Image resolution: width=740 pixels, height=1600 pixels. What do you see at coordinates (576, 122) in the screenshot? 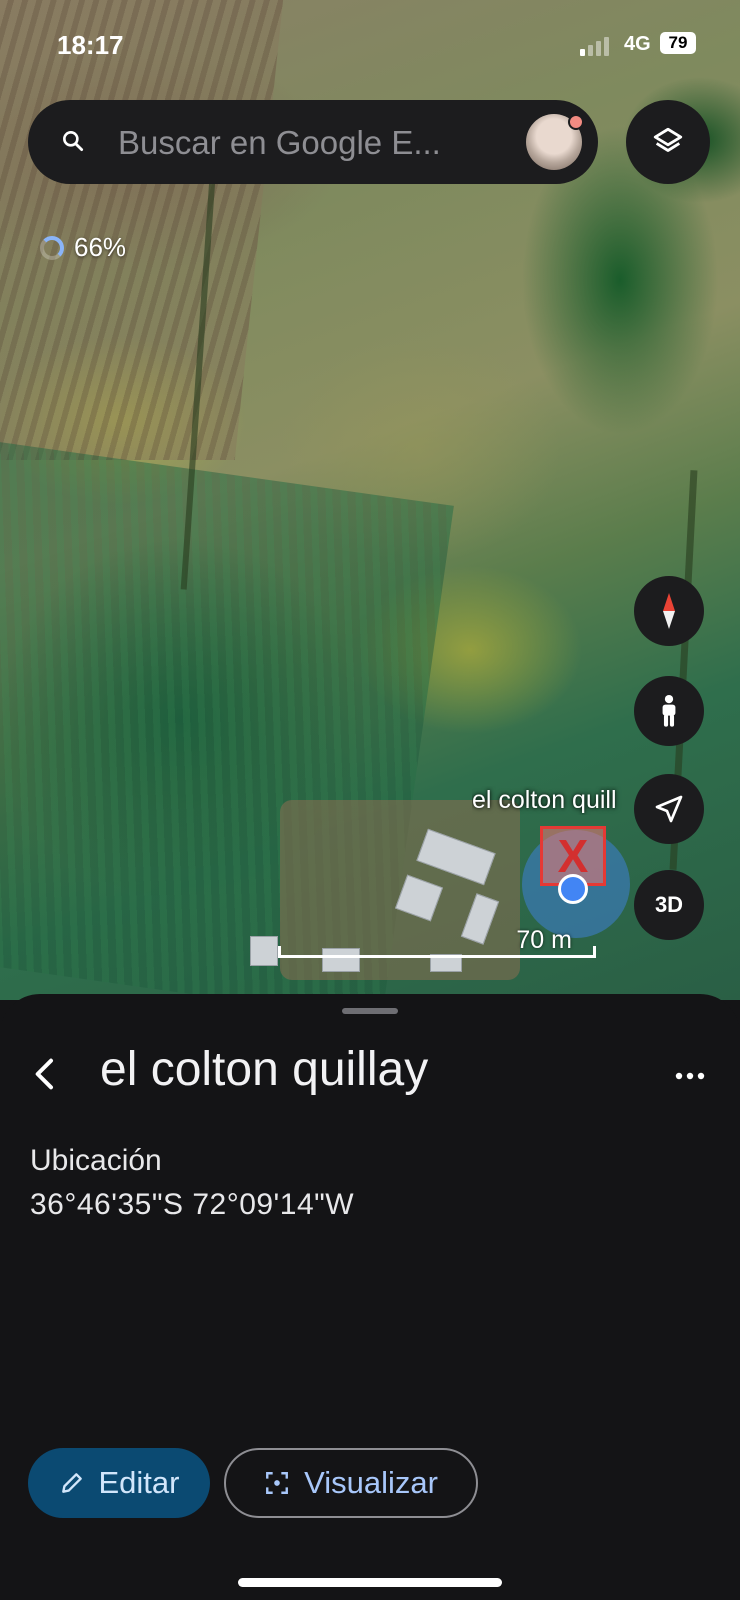
I see `notification-dot` at bounding box center [576, 122].